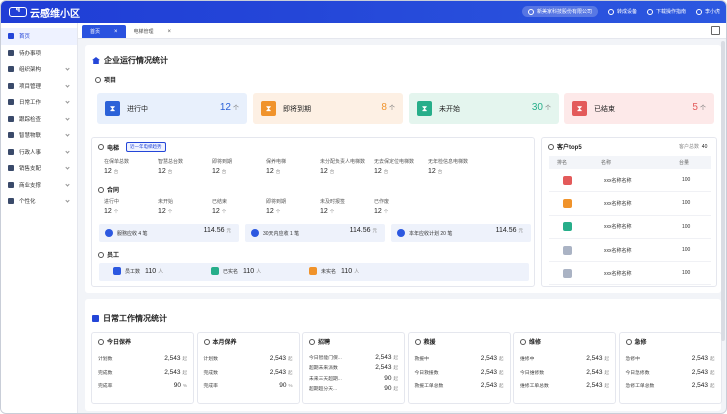 The width and height of the screenshot is (727, 414). What do you see at coordinates (153, 31) in the screenshot?
I see `tab-elevator: 电梯管理 ×` at bounding box center [153, 31].